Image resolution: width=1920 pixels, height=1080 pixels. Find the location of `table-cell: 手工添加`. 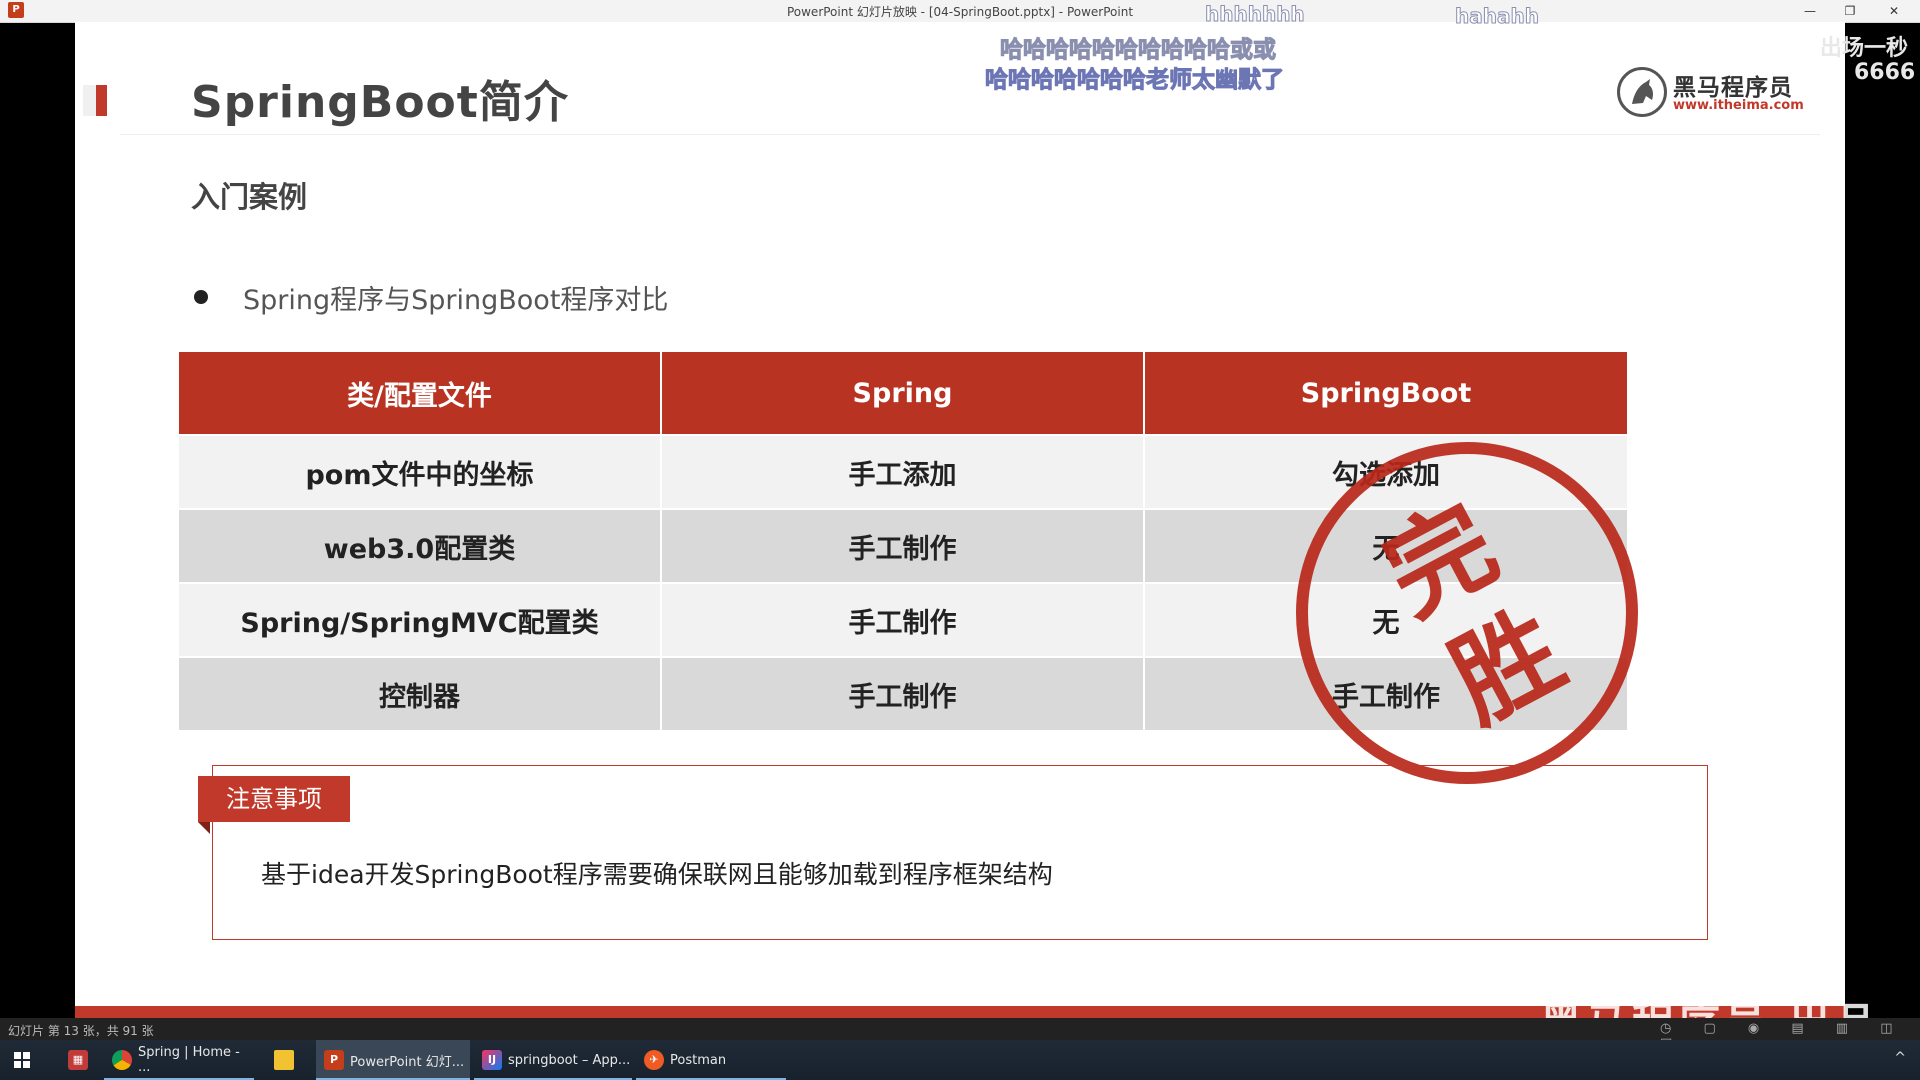

table-cell: 手工添加 is located at coordinates (903, 471).